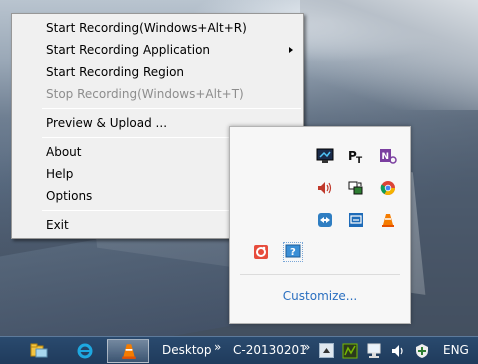  What do you see at coordinates (350, 351) in the screenshot?
I see `gpu-icon` at bounding box center [350, 351].